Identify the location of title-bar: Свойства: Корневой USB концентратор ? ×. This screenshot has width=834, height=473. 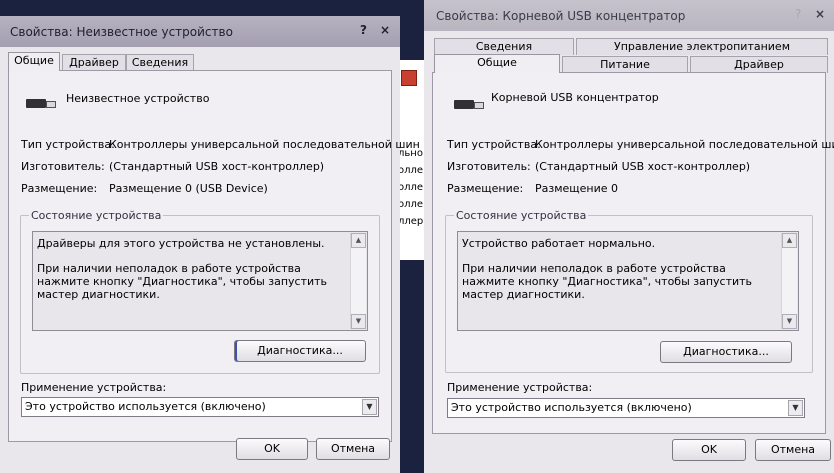
(629, 15).